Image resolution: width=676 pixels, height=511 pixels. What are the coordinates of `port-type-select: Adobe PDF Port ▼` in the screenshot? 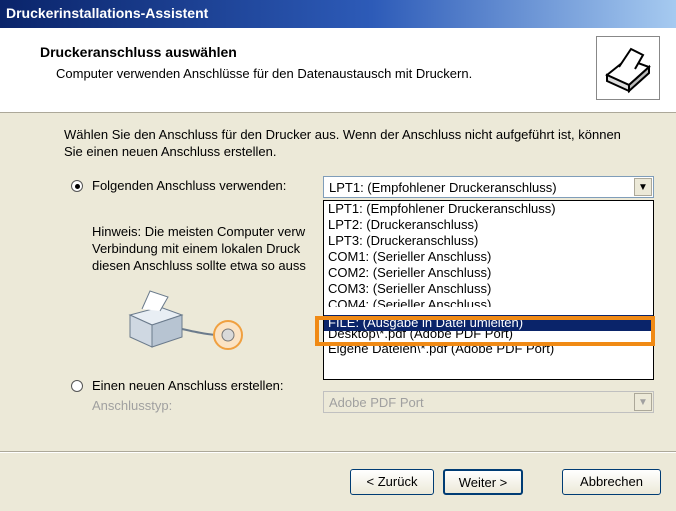 It's located at (488, 402).